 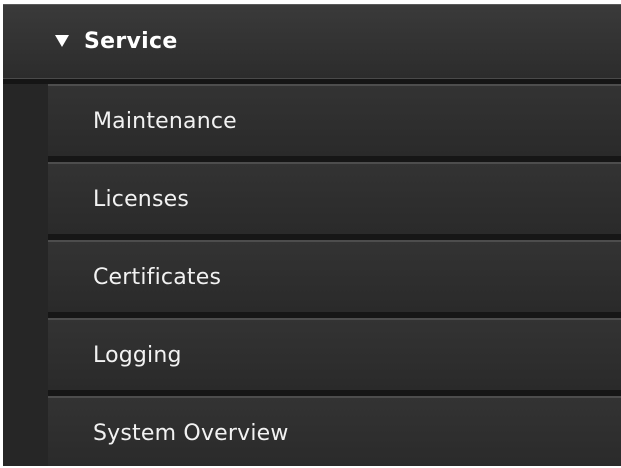 I want to click on menu-item-label: Licenses, so click(x=141, y=199).